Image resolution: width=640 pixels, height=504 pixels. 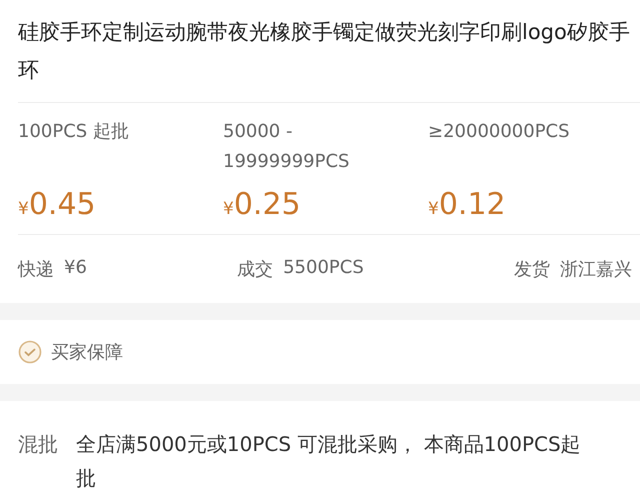 I want to click on info-value: 5500PCS, so click(x=323, y=268).